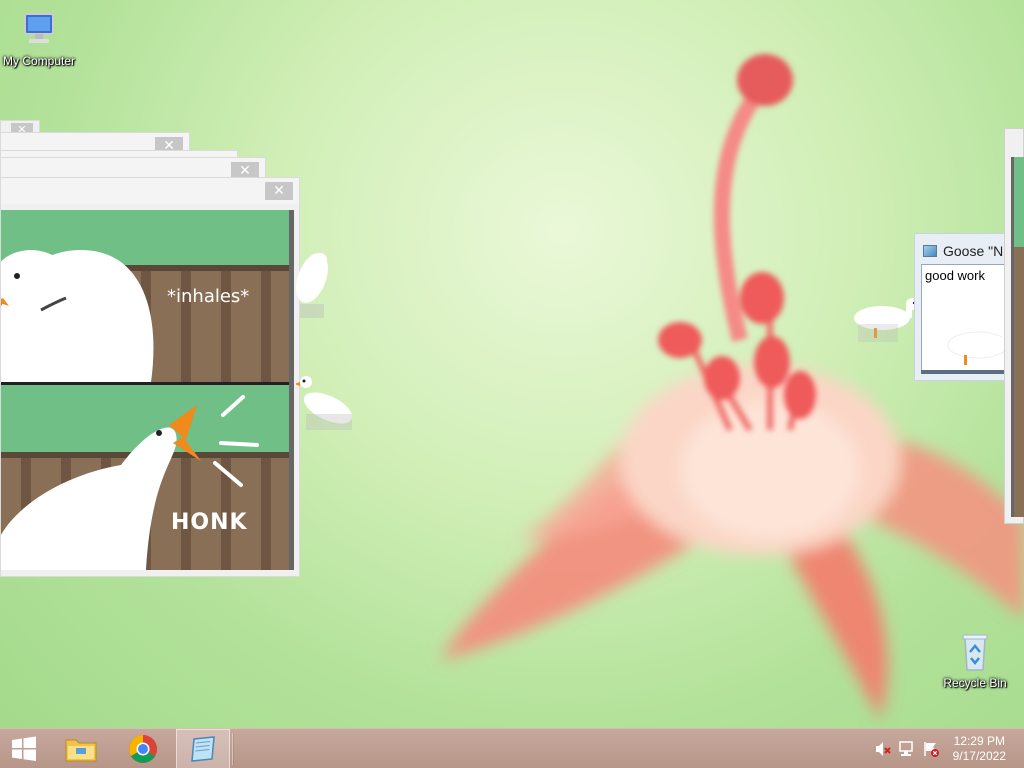  I want to click on recycle-bin-icon, so click(975, 652).